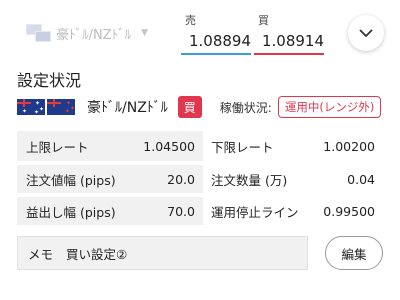 The height and width of the screenshot is (300, 400). I want to click on buy-quote: 買 1.08914, so click(289, 33).